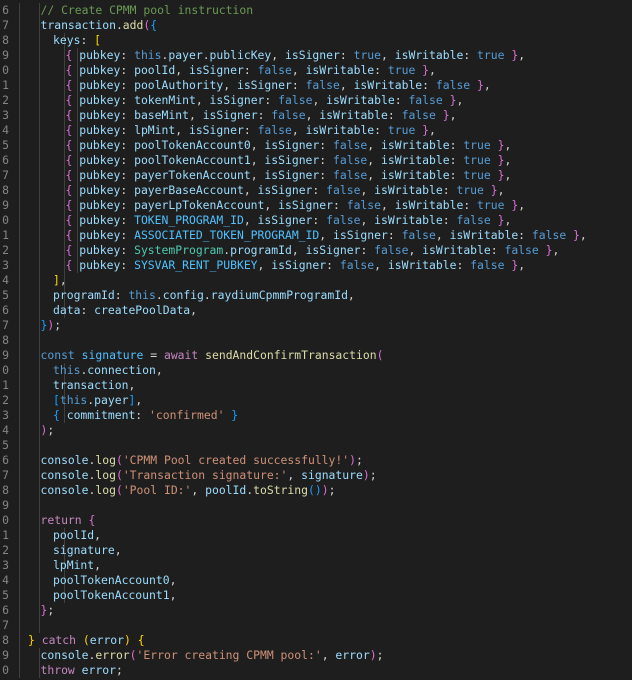  I want to click on code-line: 8, so click(316, 340).